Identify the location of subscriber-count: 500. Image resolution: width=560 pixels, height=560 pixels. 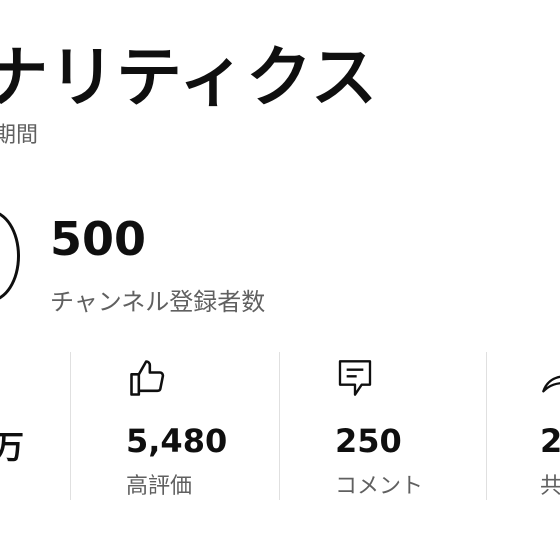
(98, 239).